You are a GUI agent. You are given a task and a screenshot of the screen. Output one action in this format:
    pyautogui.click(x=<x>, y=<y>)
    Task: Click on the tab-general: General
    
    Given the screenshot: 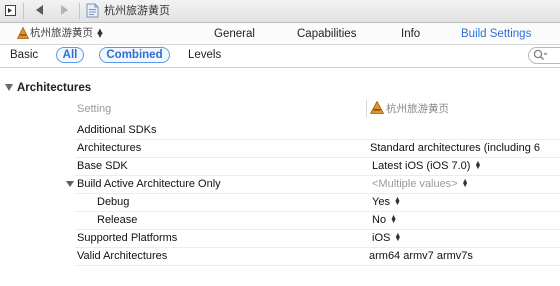 What is the action you would take?
    pyautogui.click(x=234, y=34)
    